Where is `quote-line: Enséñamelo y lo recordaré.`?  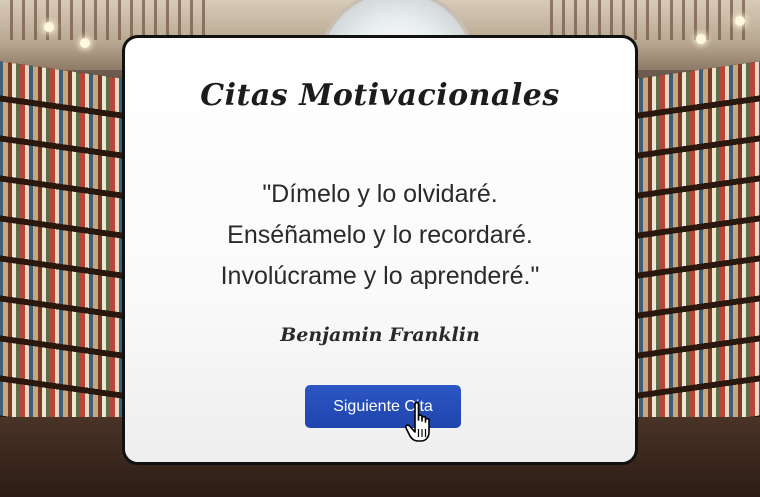 quote-line: Enséñamelo y lo recordaré. is located at coordinates (380, 235).